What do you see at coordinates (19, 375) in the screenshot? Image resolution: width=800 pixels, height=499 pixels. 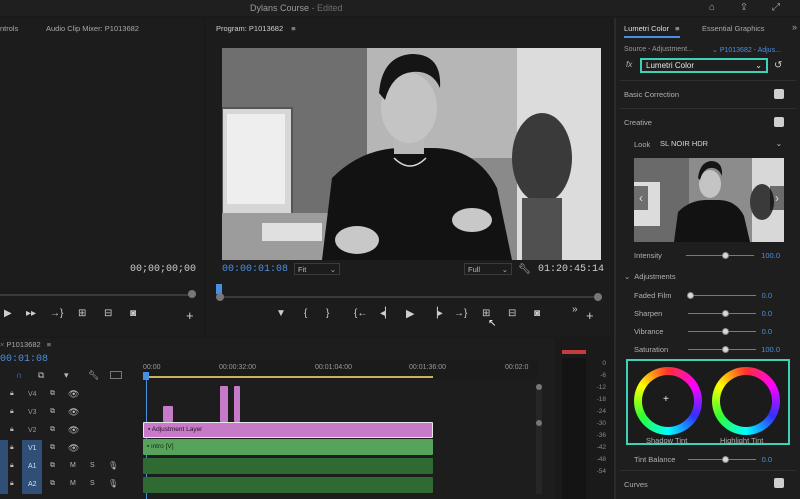 I see `snap-icon: ∩` at bounding box center [19, 375].